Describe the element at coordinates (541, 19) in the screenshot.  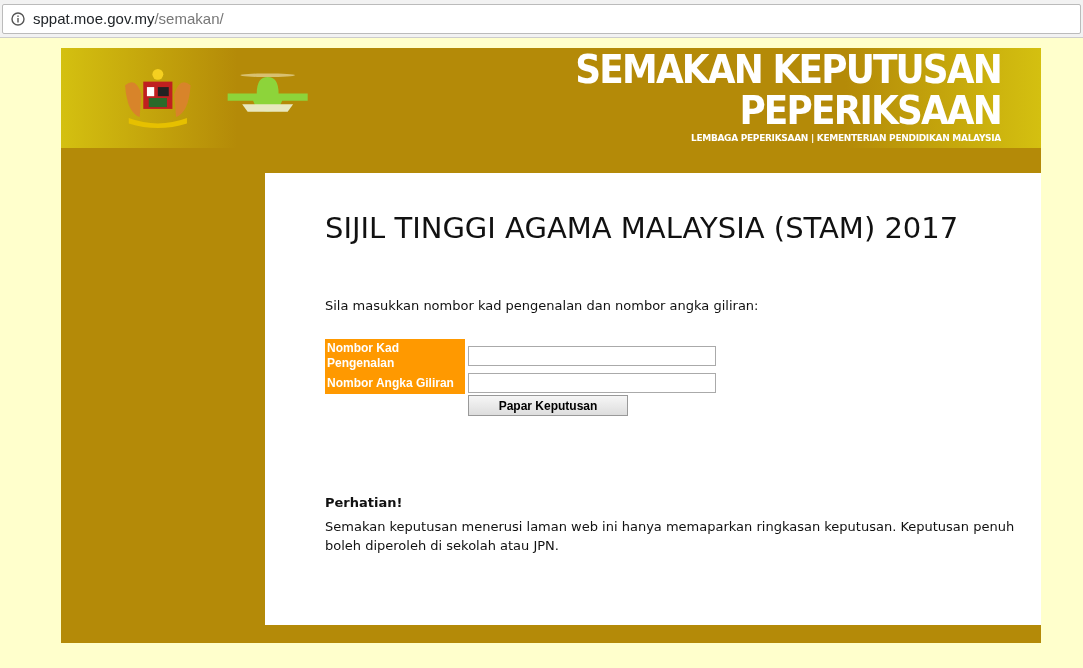
I see `address-bar: sppat.moe.gov.my/semakan/` at that location.